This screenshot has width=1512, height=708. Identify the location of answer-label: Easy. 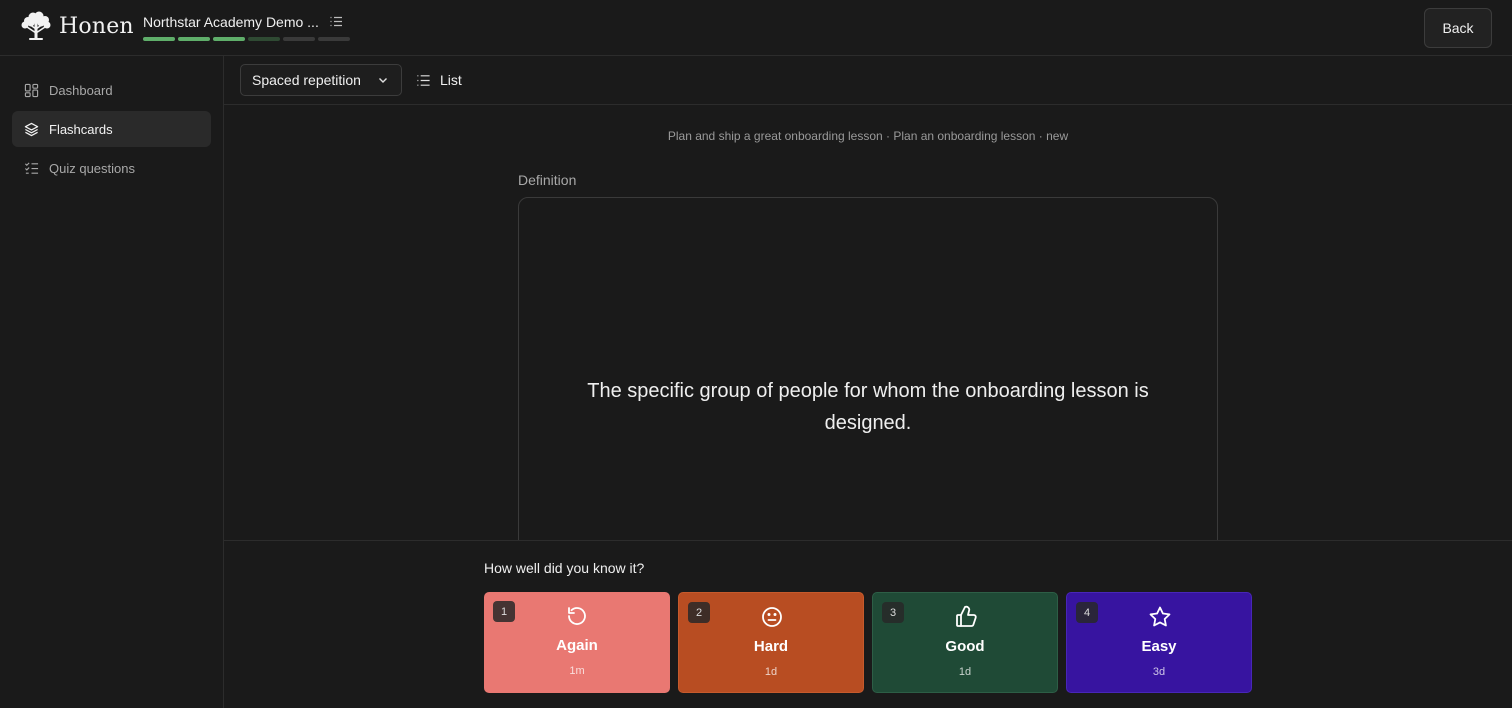
(1159, 646).